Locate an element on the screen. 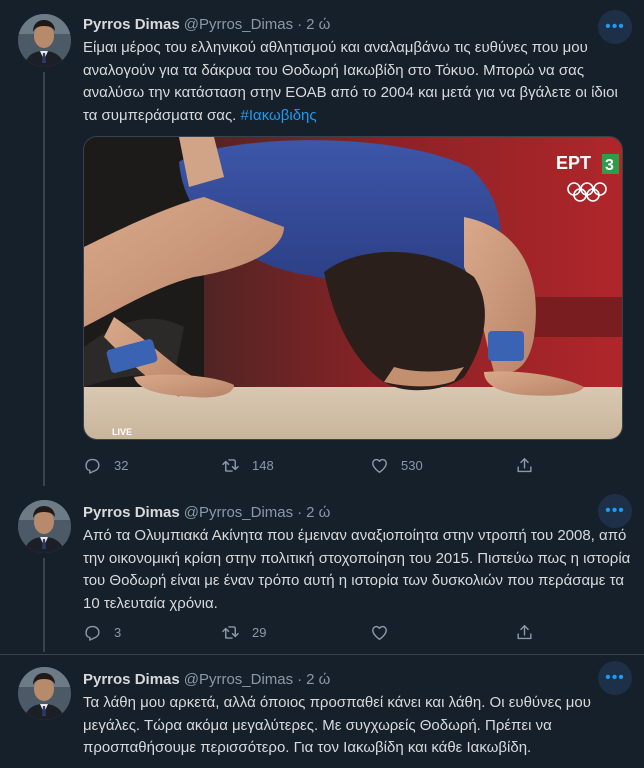  channel-logo: ΕΡΤ is located at coordinates (573, 163).